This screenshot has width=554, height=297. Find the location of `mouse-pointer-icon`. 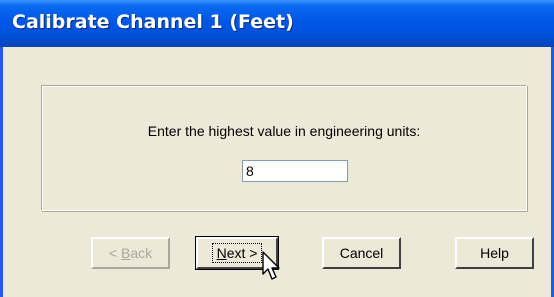

mouse-pointer-icon is located at coordinates (271, 265).